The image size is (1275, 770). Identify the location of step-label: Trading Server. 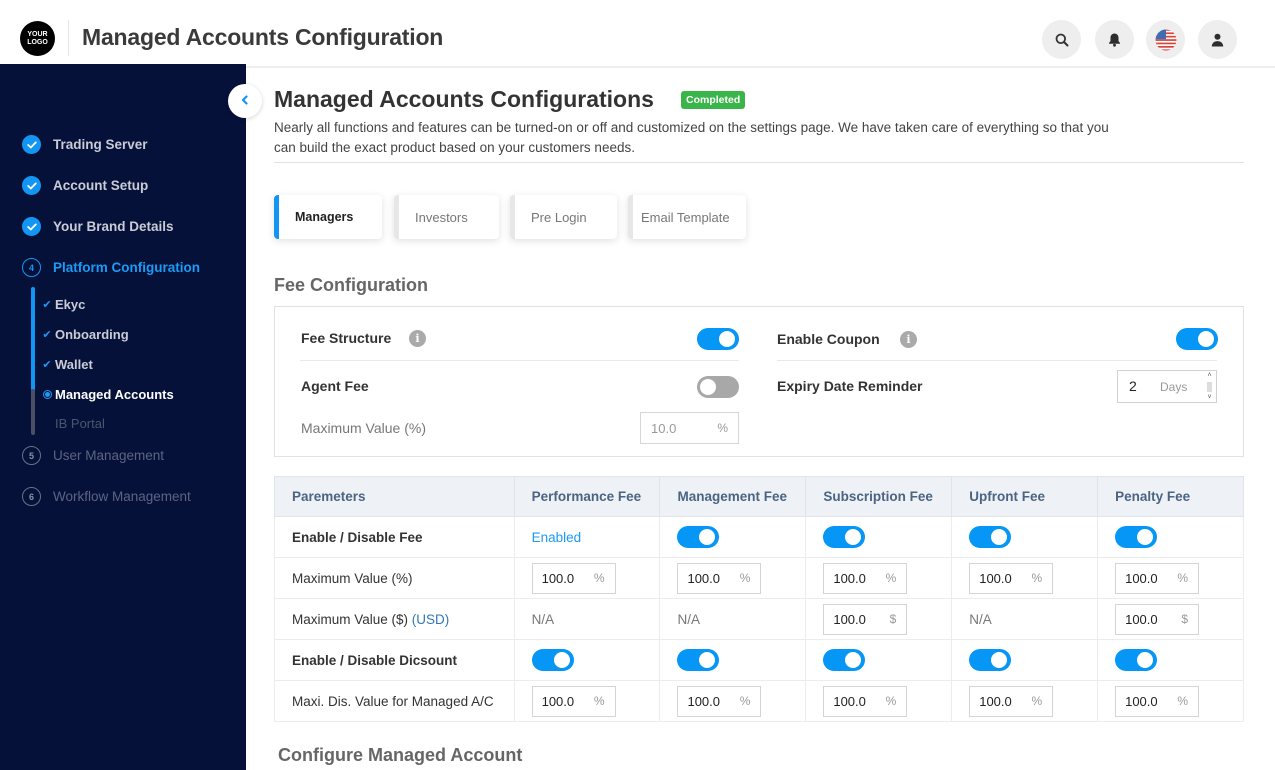
(100, 144).